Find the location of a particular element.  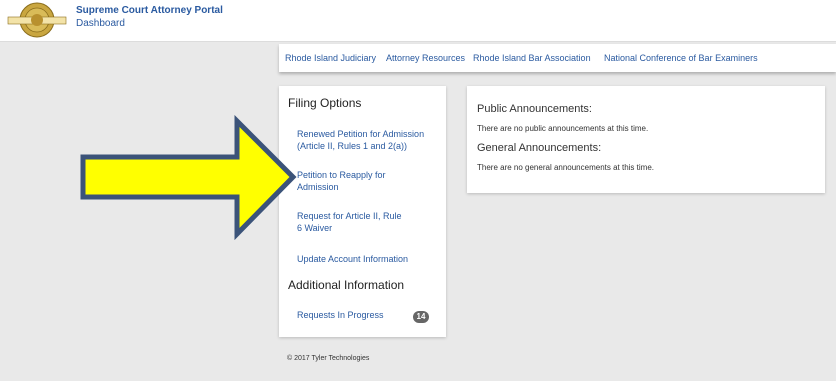

rule6-waiver-link: Request for Article II, Rule 6 Waiver is located at coordinates (352, 222).